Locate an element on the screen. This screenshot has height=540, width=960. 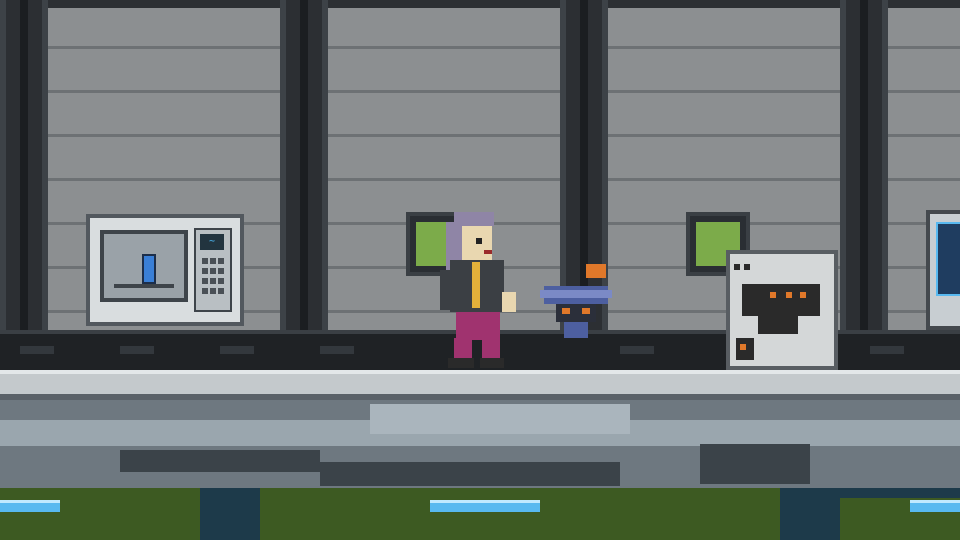
planet-surface is located at coordinates (480, 514).